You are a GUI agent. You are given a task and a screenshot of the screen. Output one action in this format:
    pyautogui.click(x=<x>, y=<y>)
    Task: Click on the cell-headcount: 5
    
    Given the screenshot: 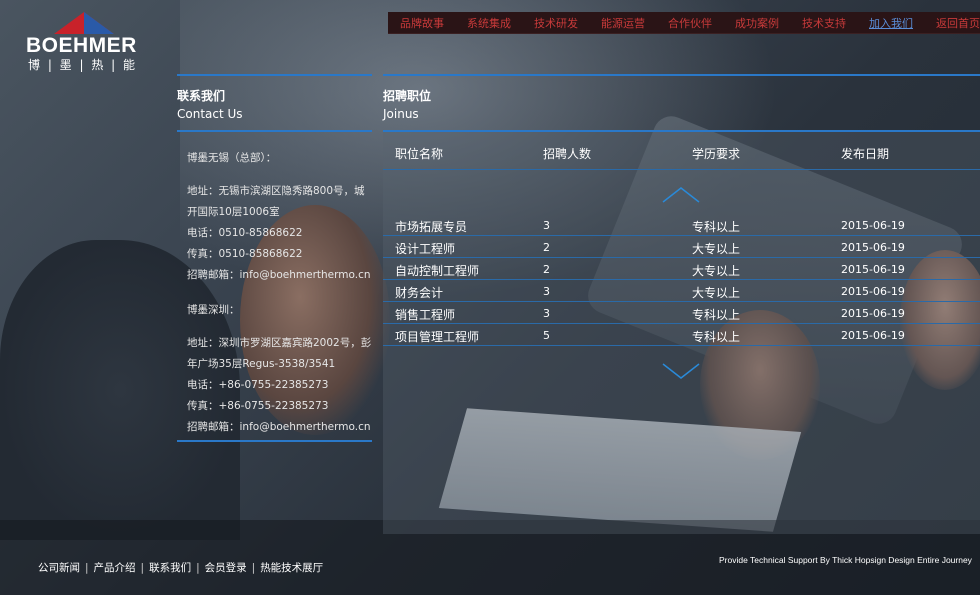 What is the action you would take?
    pyautogui.click(x=546, y=335)
    